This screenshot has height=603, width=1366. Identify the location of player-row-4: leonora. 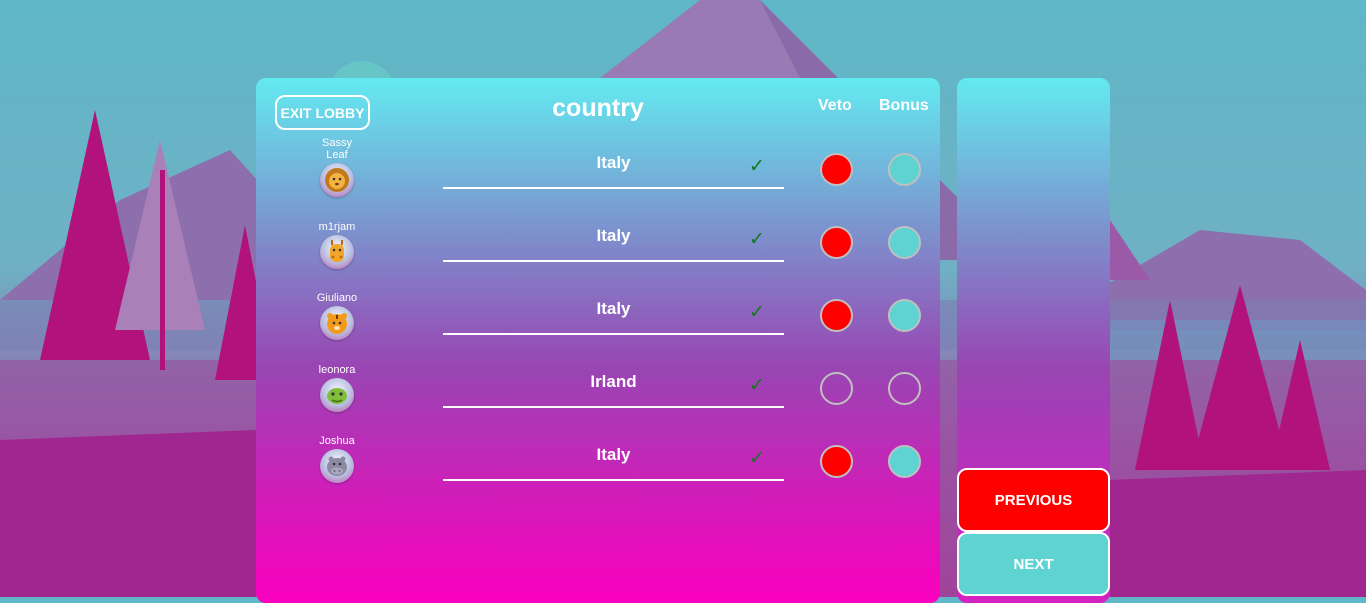
(337, 388).